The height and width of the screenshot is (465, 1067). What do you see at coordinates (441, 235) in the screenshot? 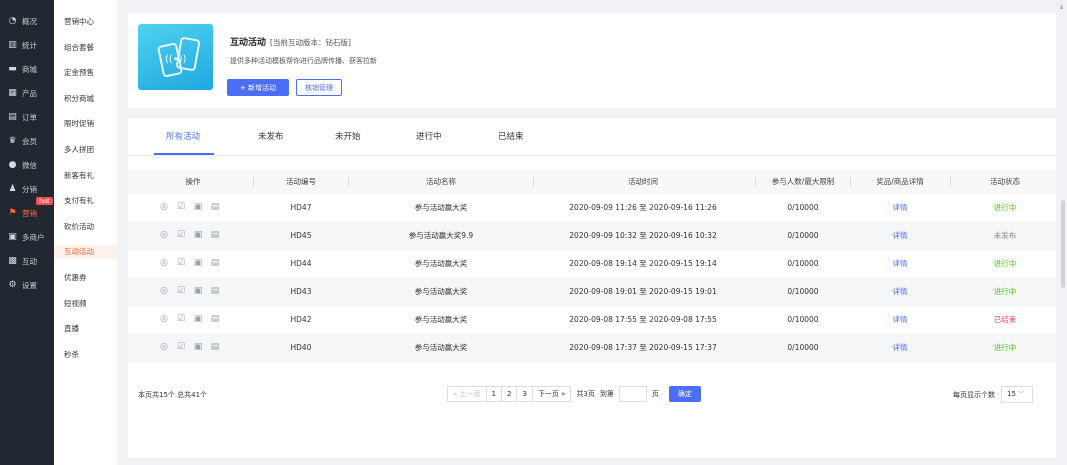
I see `activity-name-cell: 参与活动赢大奖9.9` at bounding box center [441, 235].